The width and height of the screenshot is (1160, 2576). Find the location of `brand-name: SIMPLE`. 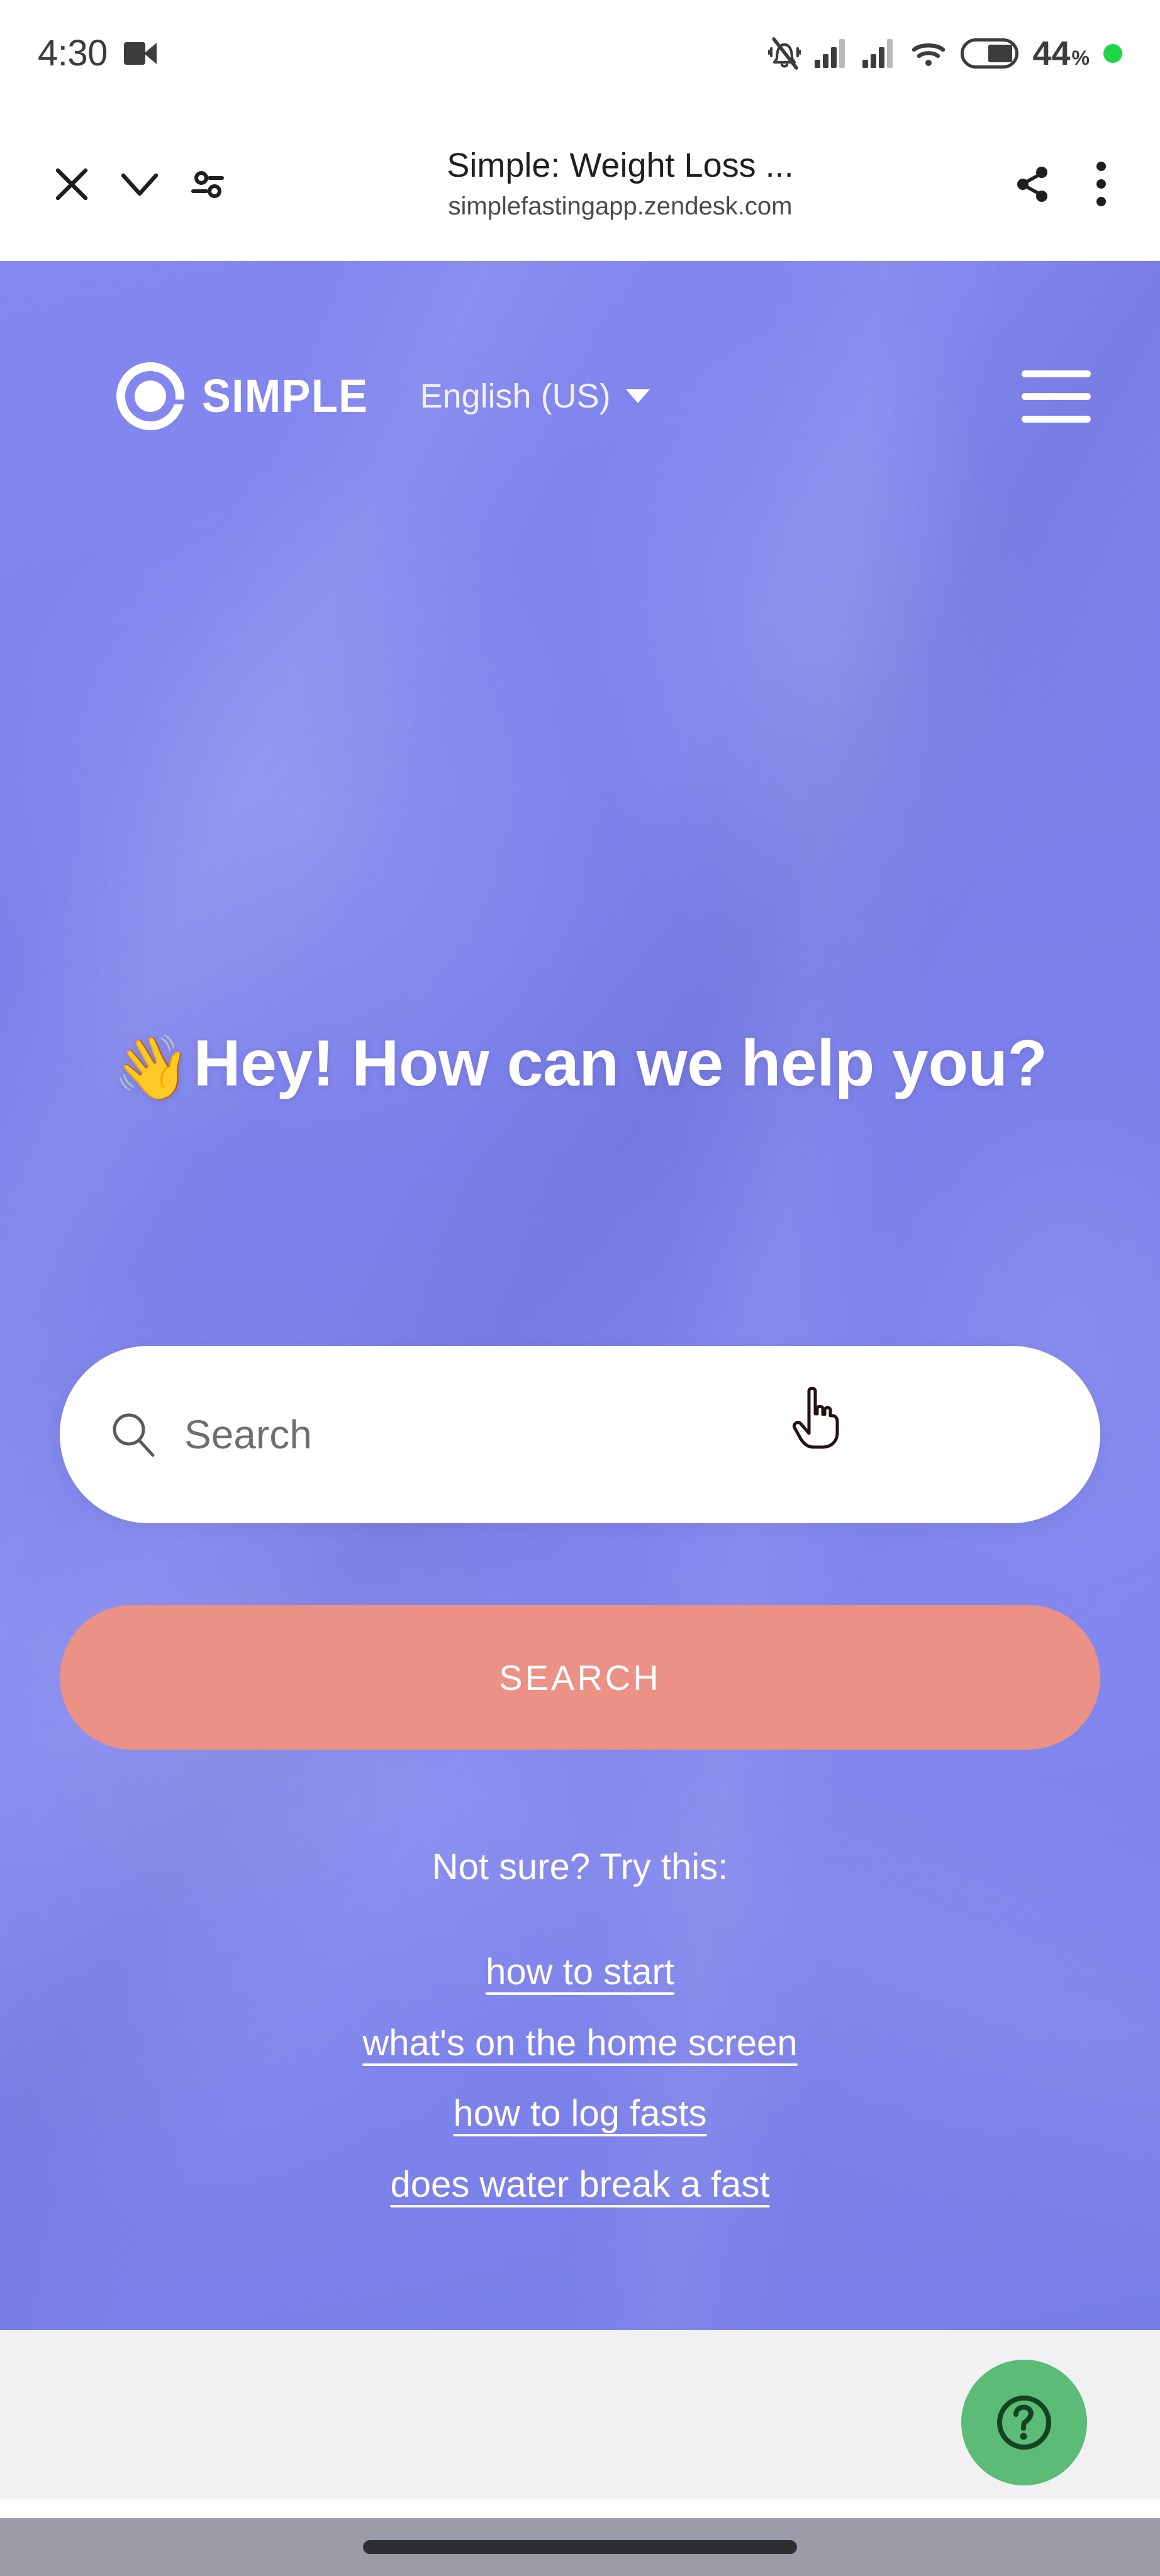

brand-name: SIMPLE is located at coordinates (285, 396).